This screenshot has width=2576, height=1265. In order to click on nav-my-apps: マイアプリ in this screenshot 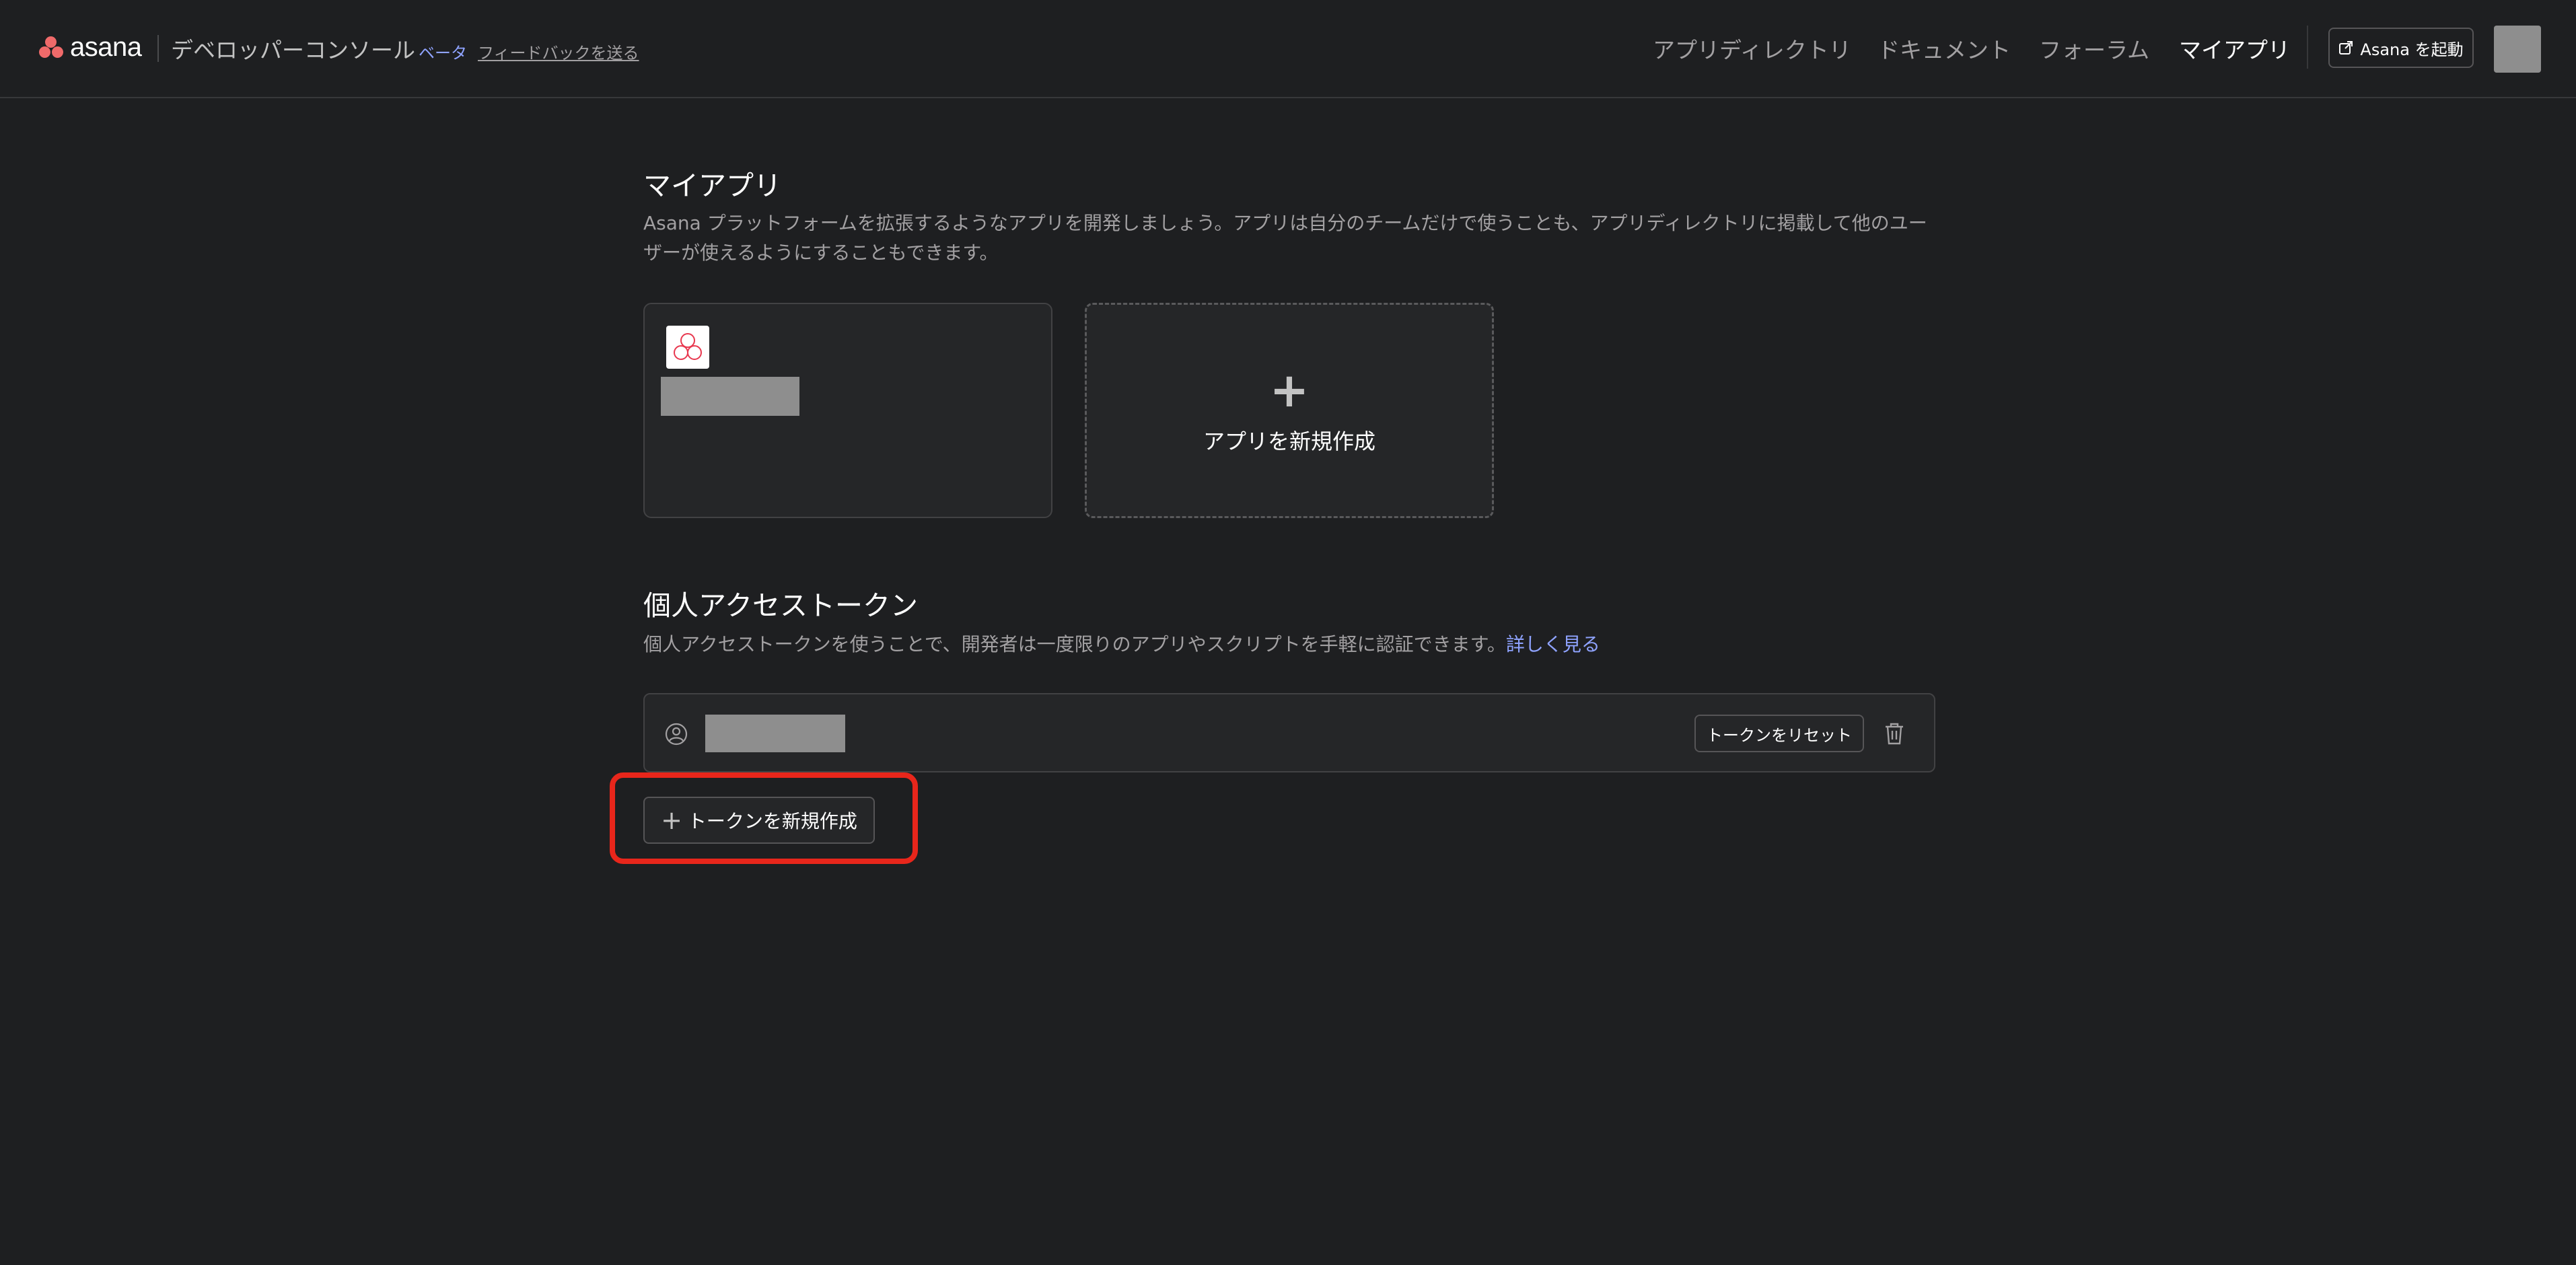, I will do `click(2234, 49)`.